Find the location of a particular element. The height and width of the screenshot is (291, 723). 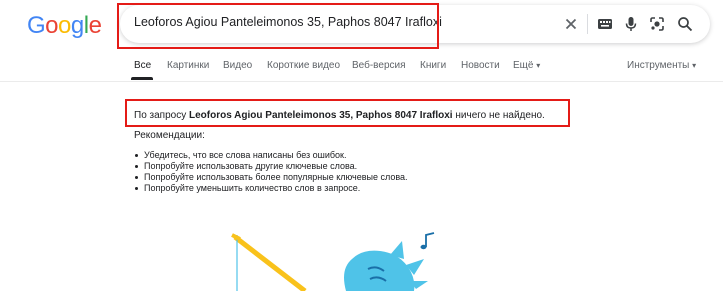

tab-short-videos: Короткие видео is located at coordinates (303, 65).